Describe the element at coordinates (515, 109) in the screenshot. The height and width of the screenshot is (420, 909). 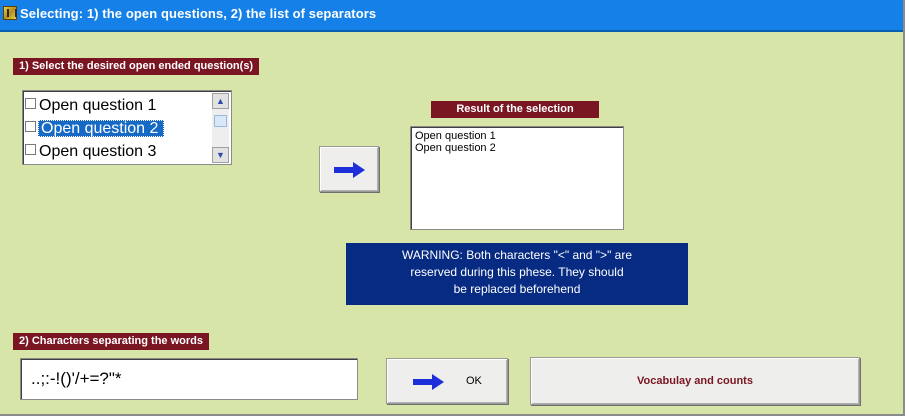
I see `result-label: Result of the selection` at that location.